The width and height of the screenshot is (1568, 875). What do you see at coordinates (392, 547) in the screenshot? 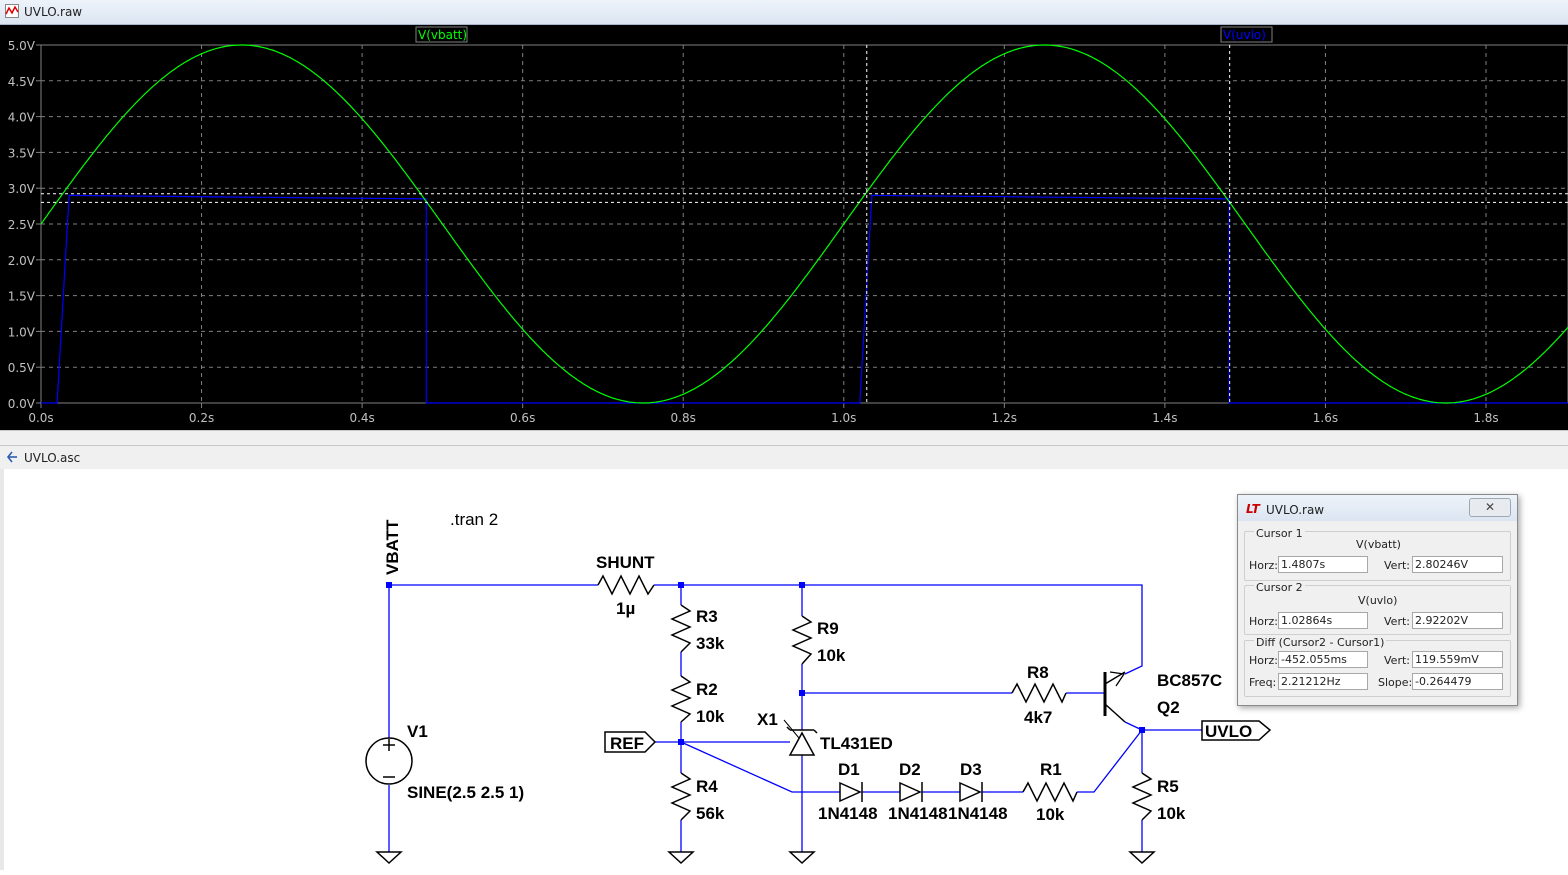
I see `vbatt-net-label: VBATT` at bounding box center [392, 547].